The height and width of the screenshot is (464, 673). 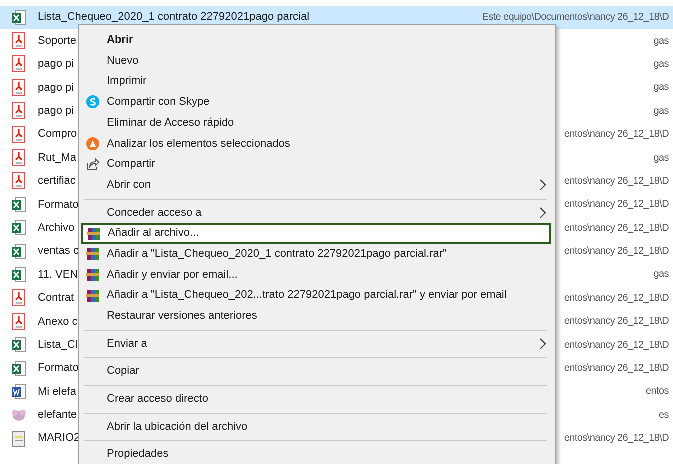 What do you see at coordinates (58, 345) in the screenshot?
I see `file-name: Lista_Cl` at bounding box center [58, 345].